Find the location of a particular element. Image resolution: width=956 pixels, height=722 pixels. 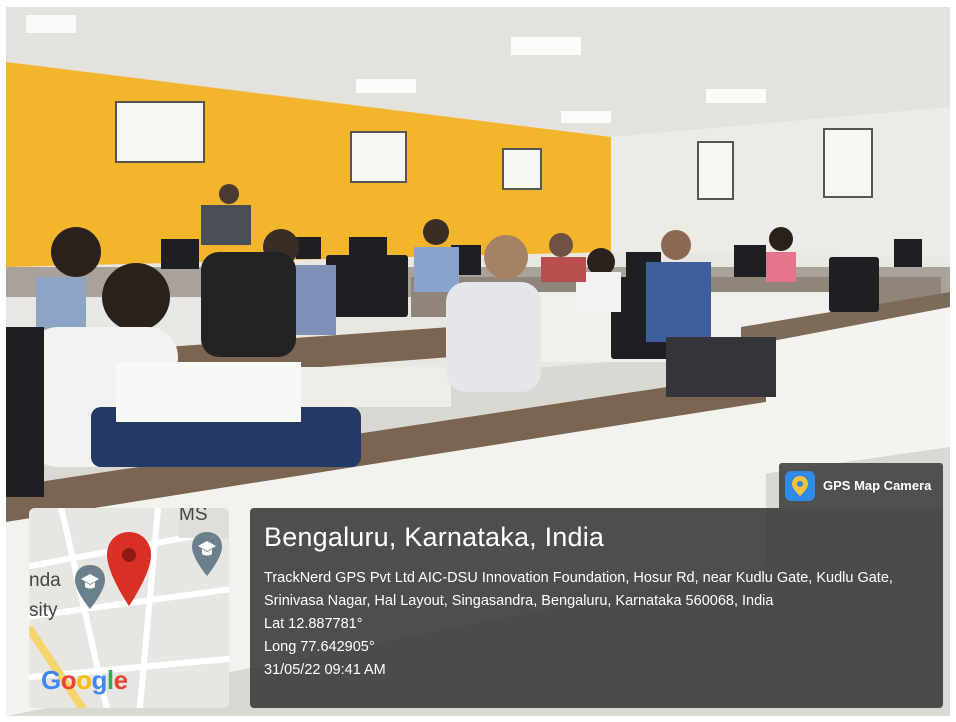

google-letter: e is located at coordinates (120, 680).